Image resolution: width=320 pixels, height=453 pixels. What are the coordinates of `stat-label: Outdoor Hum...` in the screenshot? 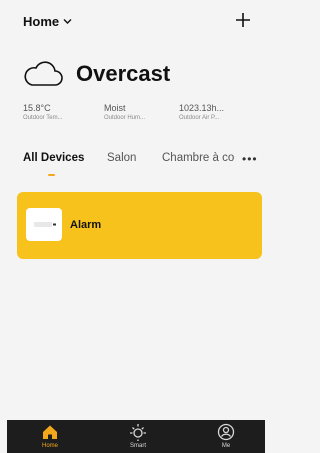 It's located at (125, 118).